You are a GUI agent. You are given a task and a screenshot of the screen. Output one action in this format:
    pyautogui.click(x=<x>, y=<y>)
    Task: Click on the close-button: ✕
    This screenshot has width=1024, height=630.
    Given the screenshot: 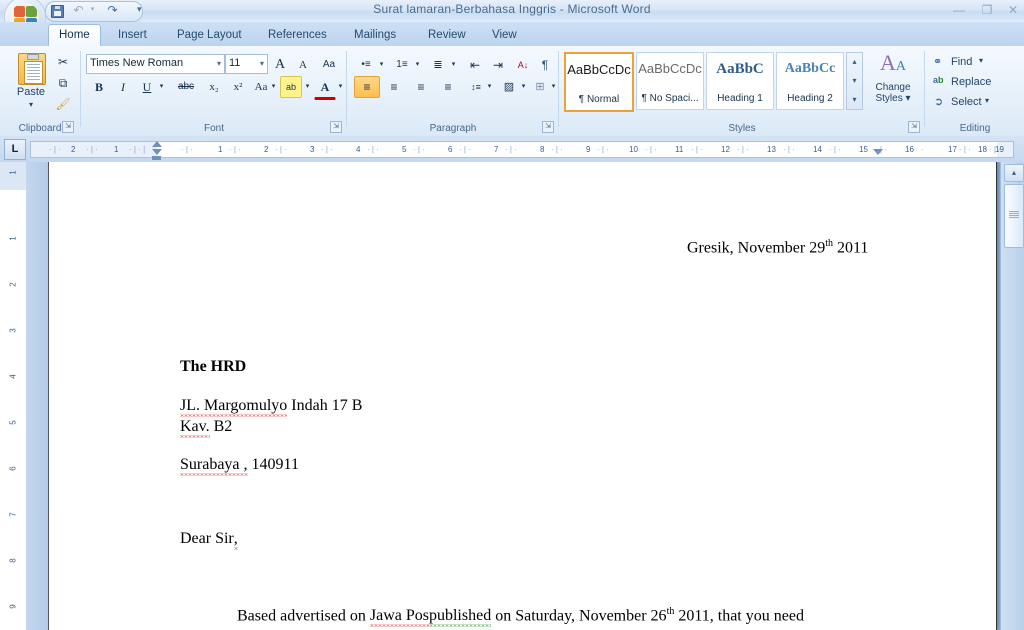 What is the action you would take?
    pyautogui.click(x=1012, y=10)
    